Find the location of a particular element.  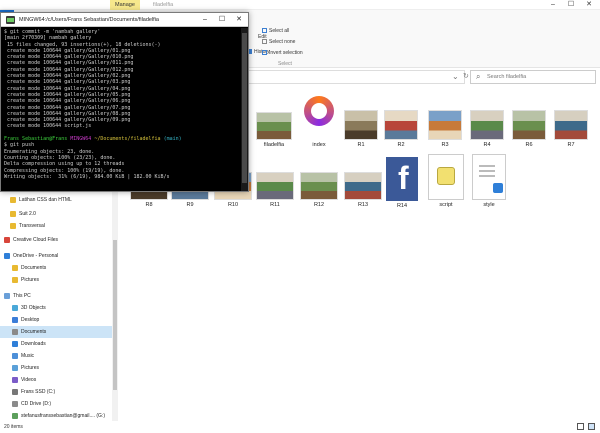

file-label: R13 is located at coordinates (363, 205).